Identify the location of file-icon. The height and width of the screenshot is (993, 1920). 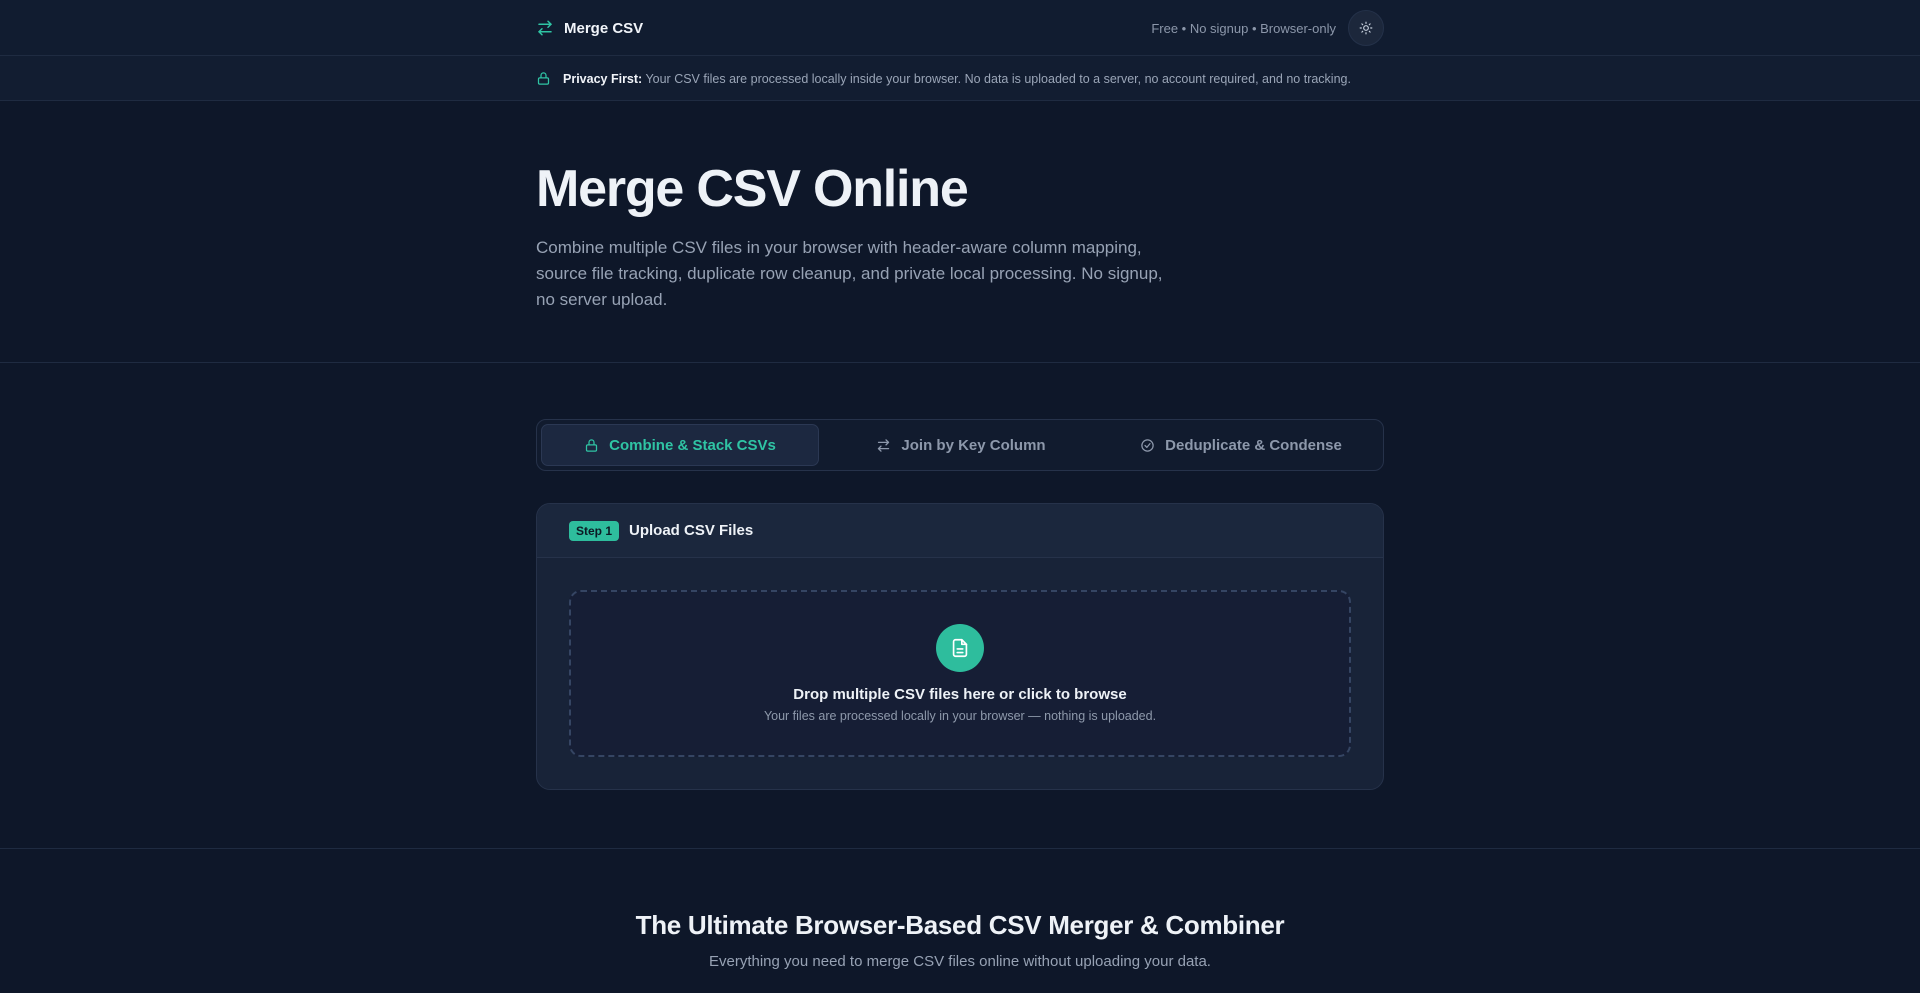
(960, 648).